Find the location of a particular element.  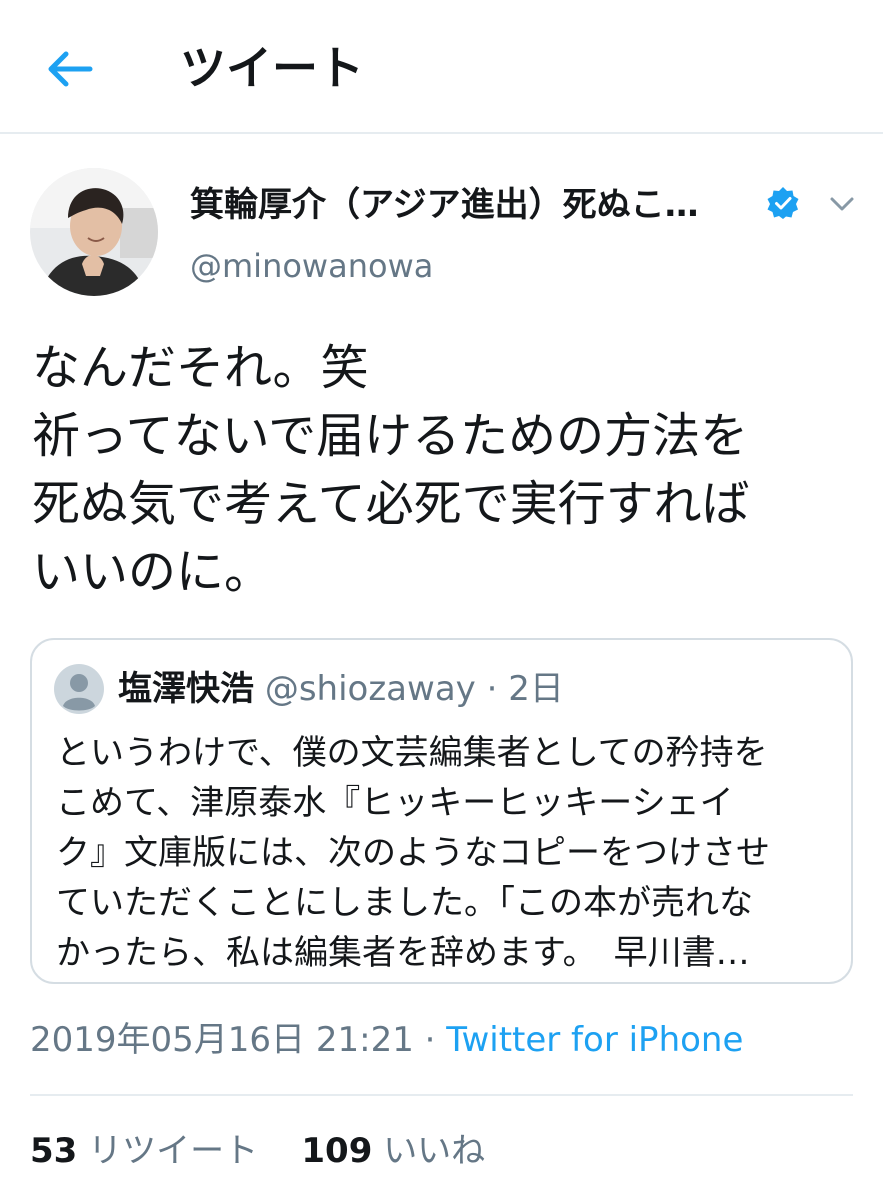

tweet-text-line: なんだそれ。笑 is located at coordinates (200, 368).